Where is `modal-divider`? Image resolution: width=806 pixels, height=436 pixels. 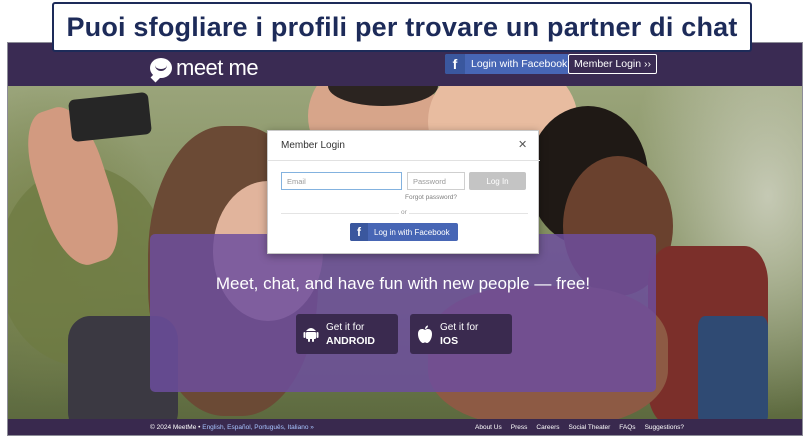
modal-divider is located at coordinates (404, 160).